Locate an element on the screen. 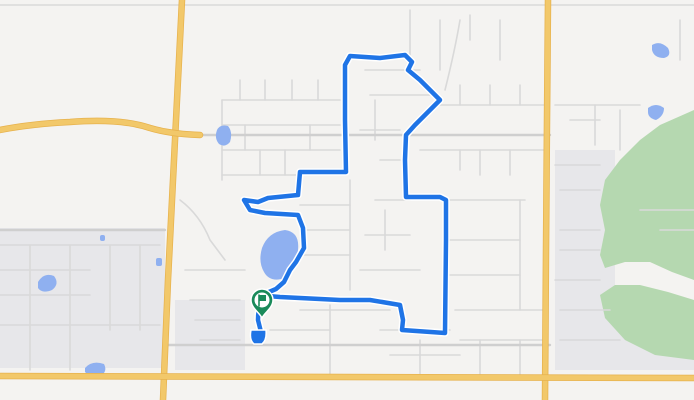 The width and height of the screenshot is (694, 400). highway-south is located at coordinates (347, 377).